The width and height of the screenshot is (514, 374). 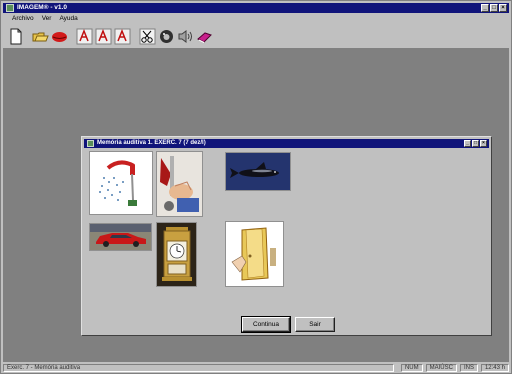 What do you see at coordinates (315, 324) in the screenshot?
I see `exit-button: Sair` at bounding box center [315, 324].